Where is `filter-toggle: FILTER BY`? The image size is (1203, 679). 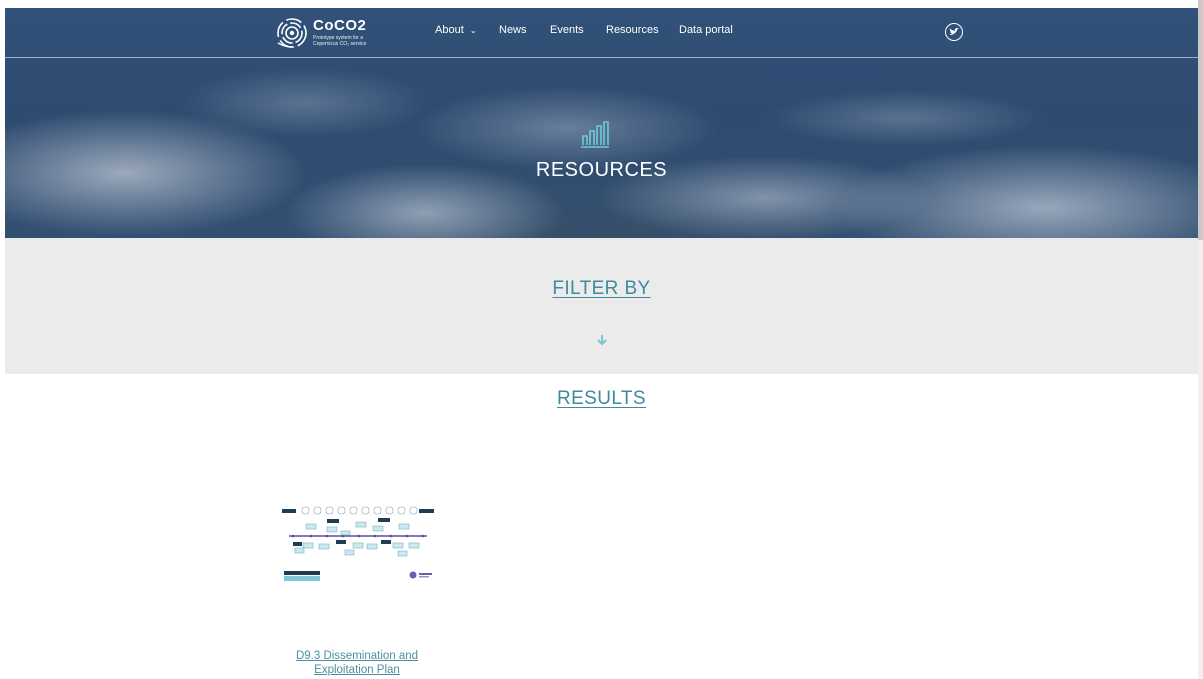
filter-toggle: FILTER BY is located at coordinates (601, 289).